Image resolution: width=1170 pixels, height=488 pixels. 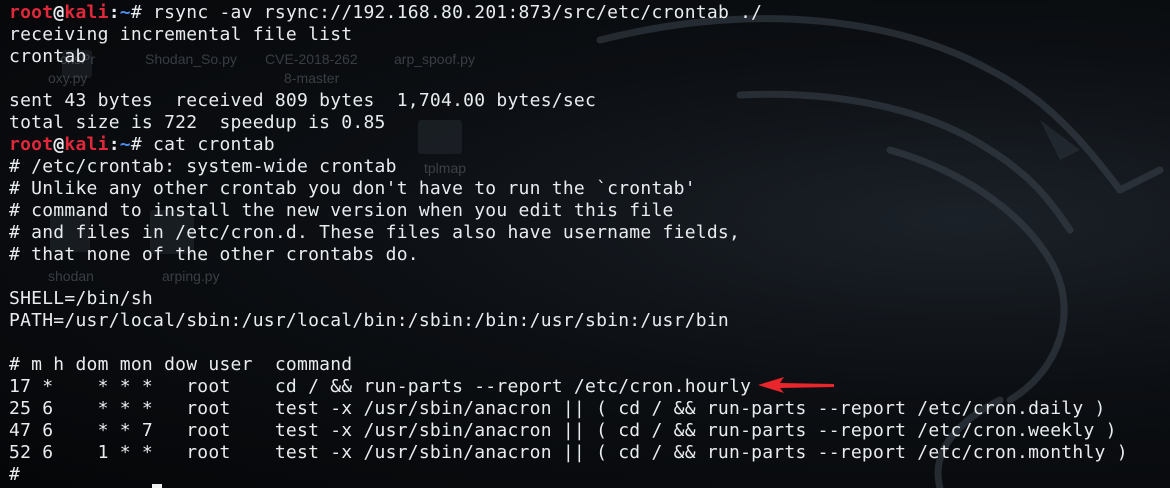 I want to click on text-cursor, so click(x=157, y=486).